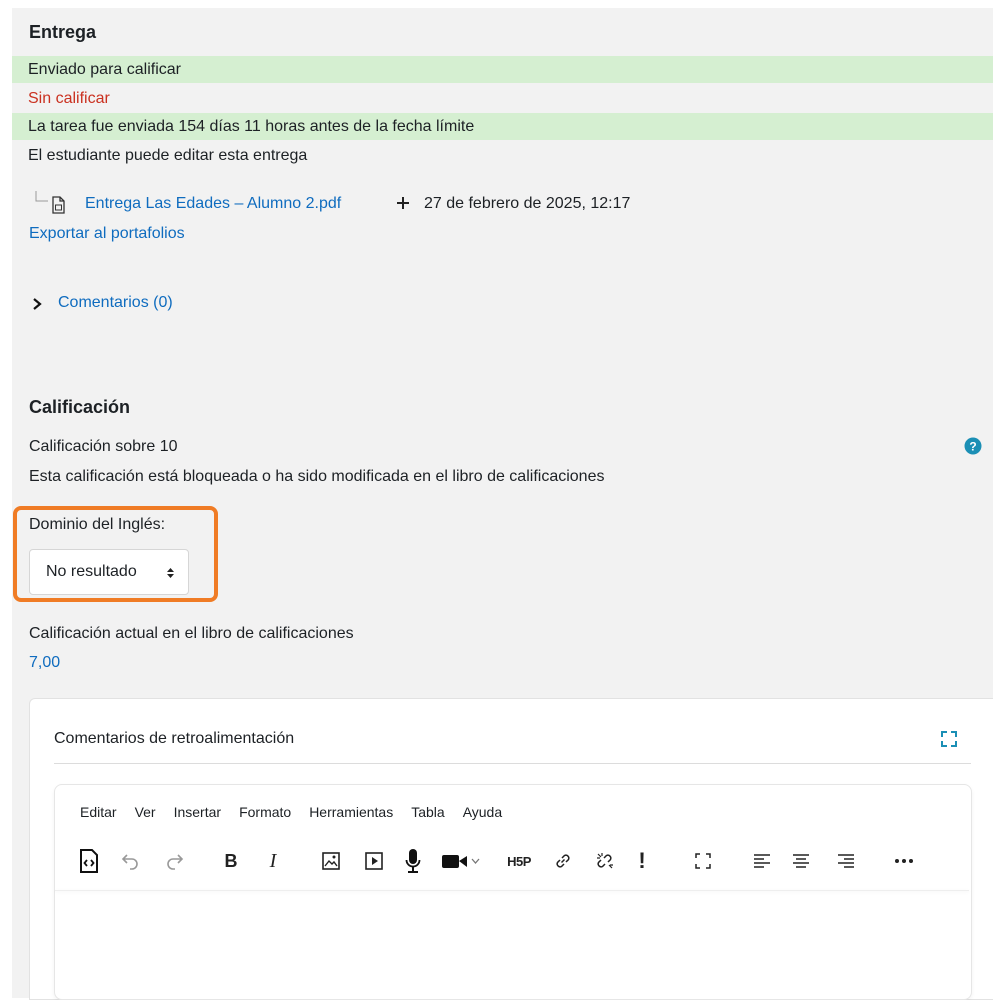 This screenshot has height=1000, width=993. Describe the element at coordinates (63, 32) in the screenshot. I see `submission-heading: Entrega` at that location.